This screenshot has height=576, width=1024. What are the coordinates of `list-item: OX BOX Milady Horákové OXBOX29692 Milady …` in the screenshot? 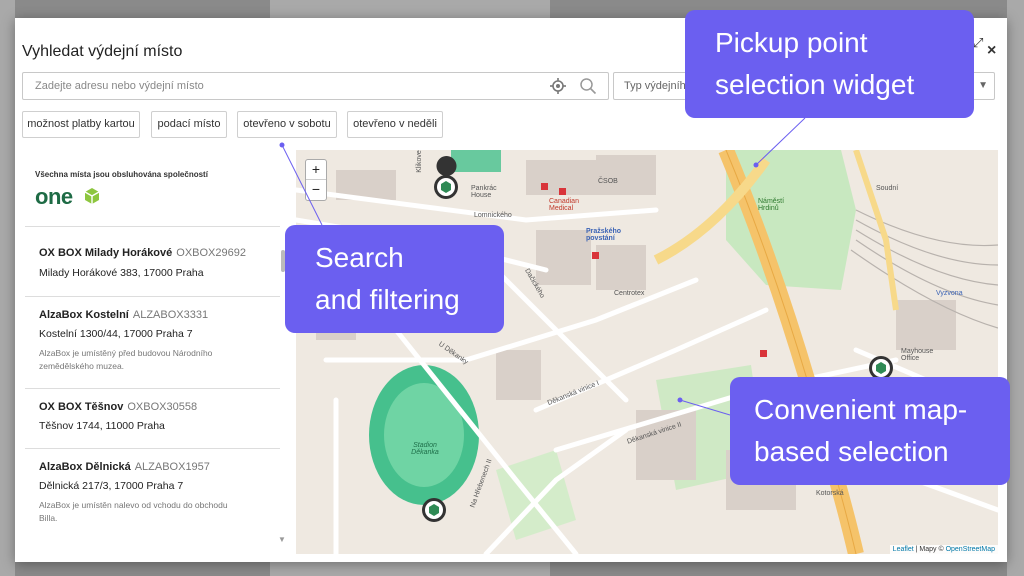 It's located at (152, 261).